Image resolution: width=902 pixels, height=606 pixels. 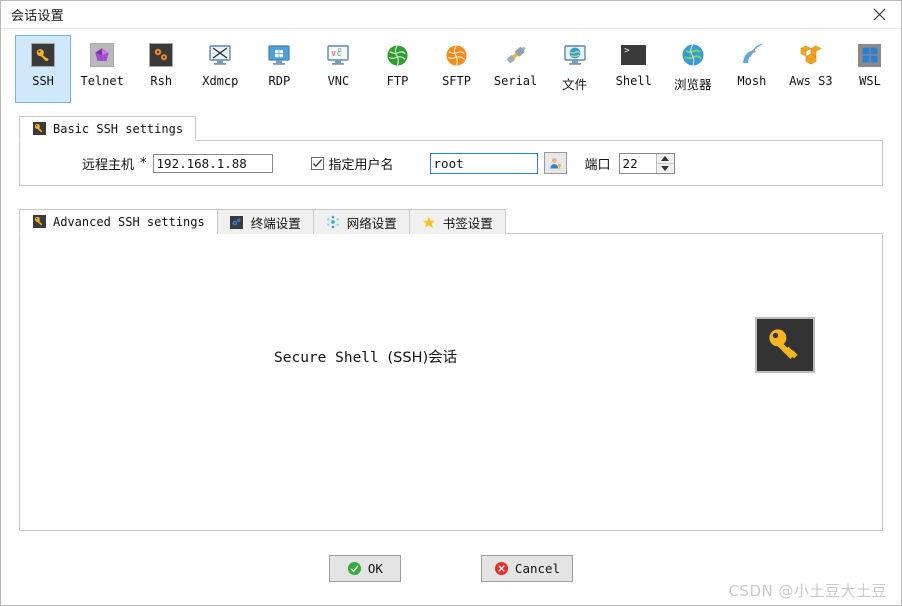 What do you see at coordinates (693, 69) in the screenshot?
I see `protocol-browser: 浏览器` at bounding box center [693, 69].